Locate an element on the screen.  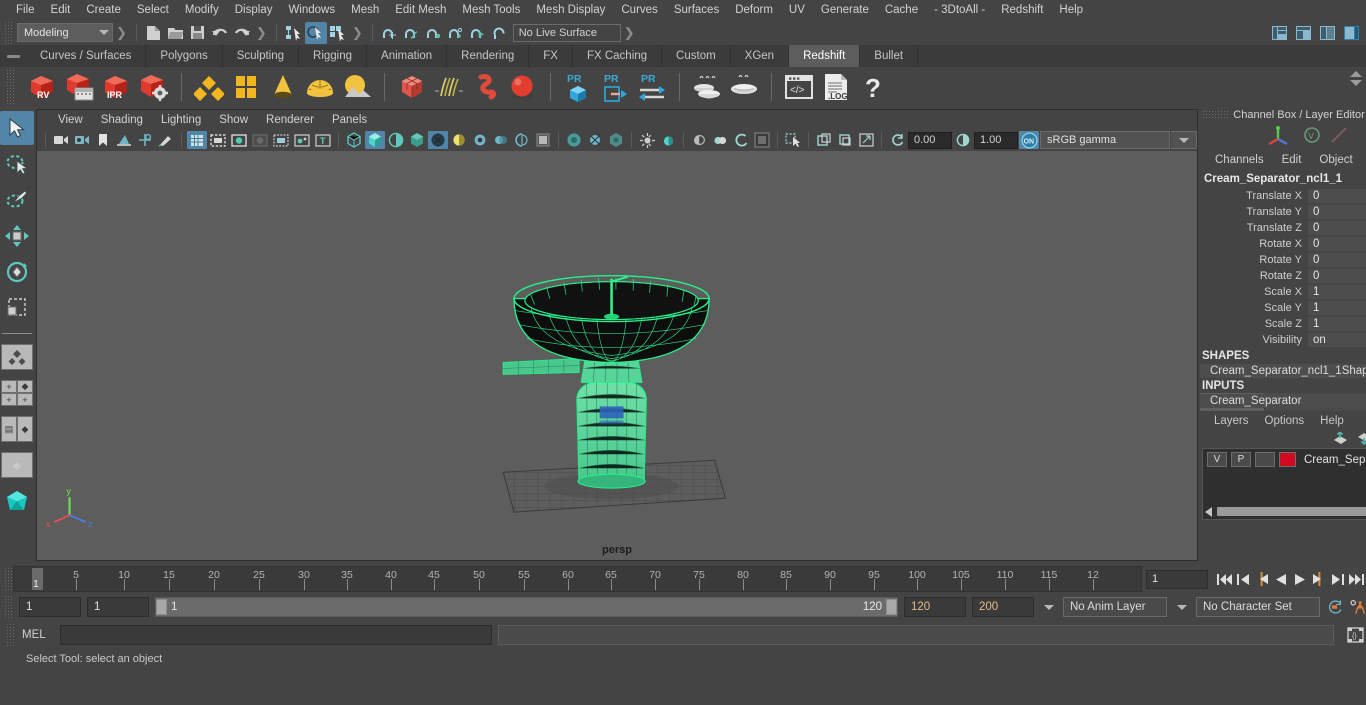
redshift-bake-set-icon is located at coordinates (744, 87).